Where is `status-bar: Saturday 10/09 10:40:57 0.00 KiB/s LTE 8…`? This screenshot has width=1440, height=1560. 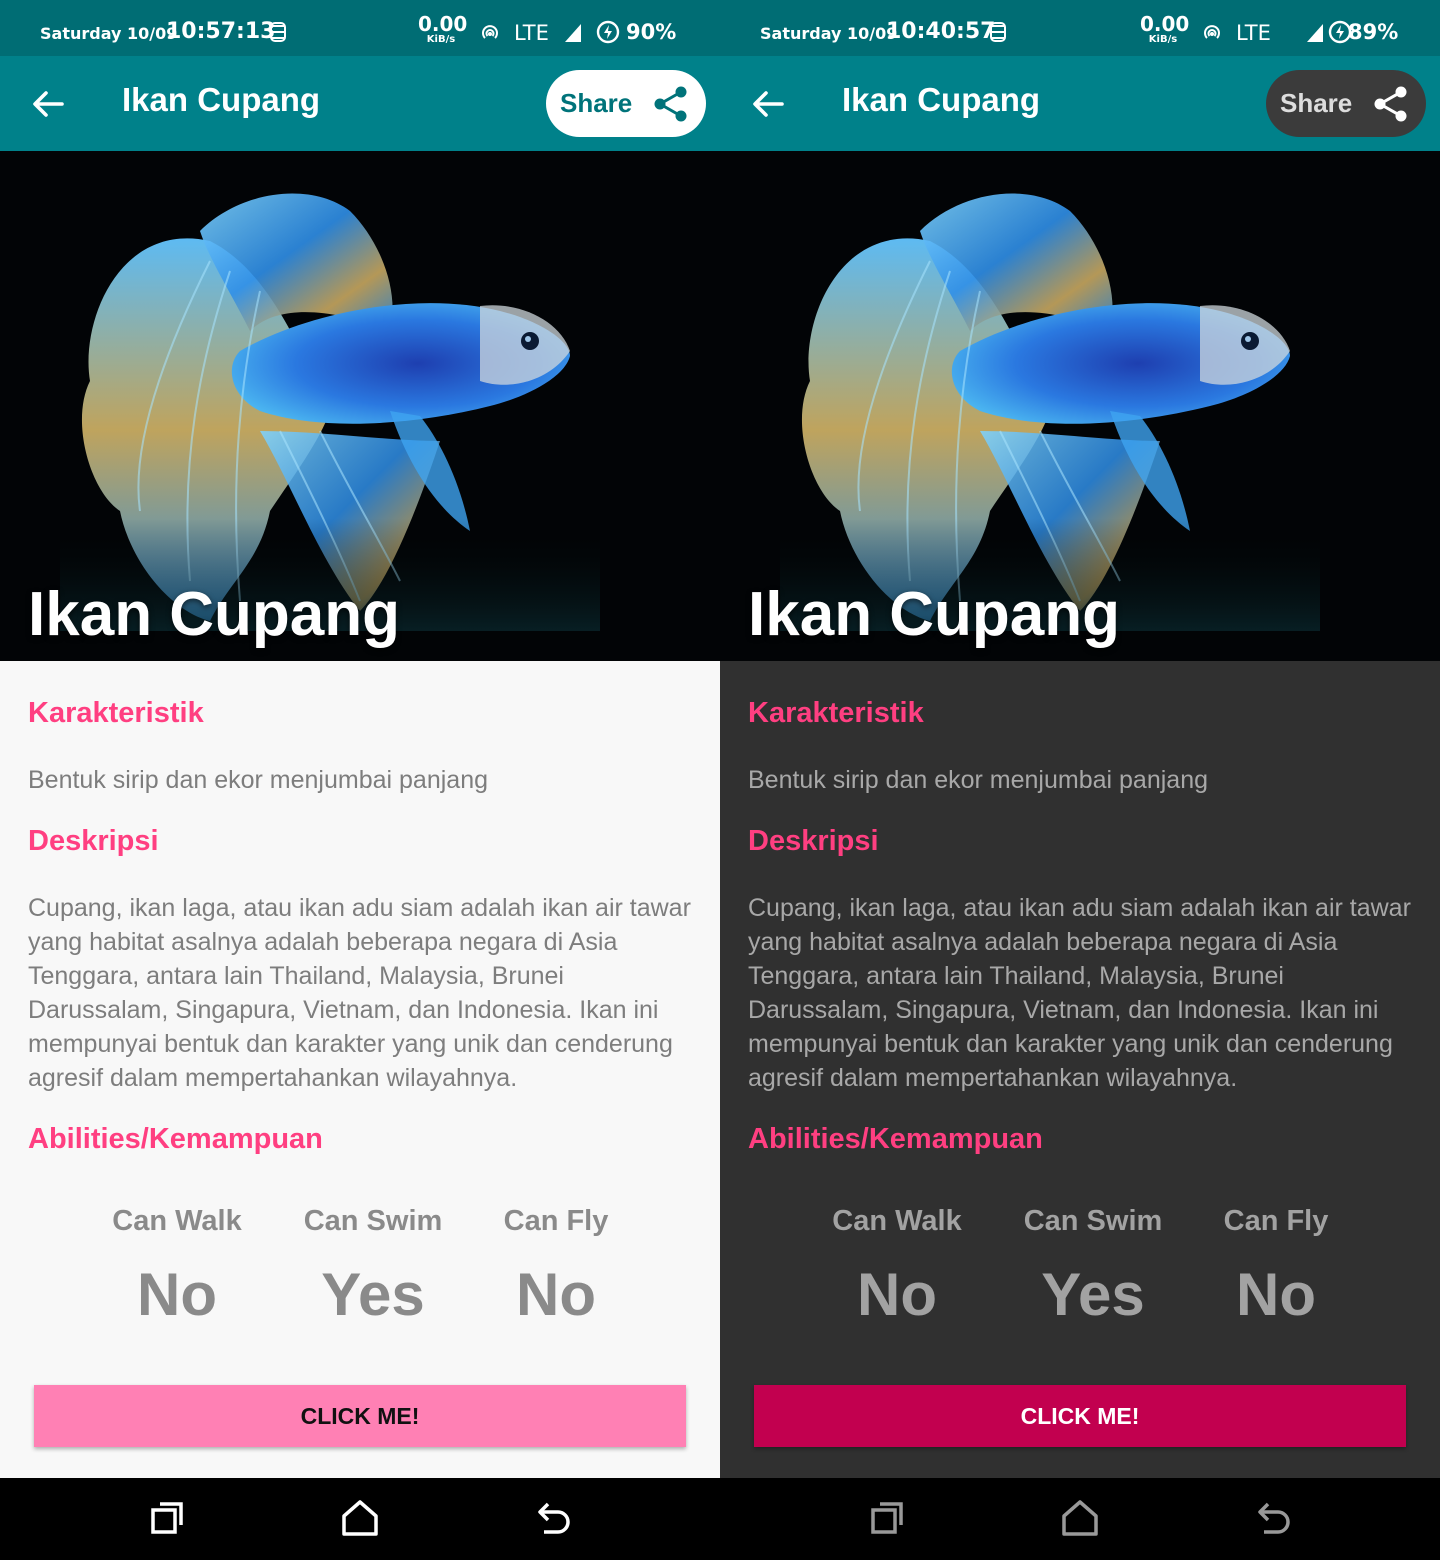 status-bar: Saturday 10/09 10:40:57 0.00 KiB/s LTE 8… is located at coordinates (1080, 28).